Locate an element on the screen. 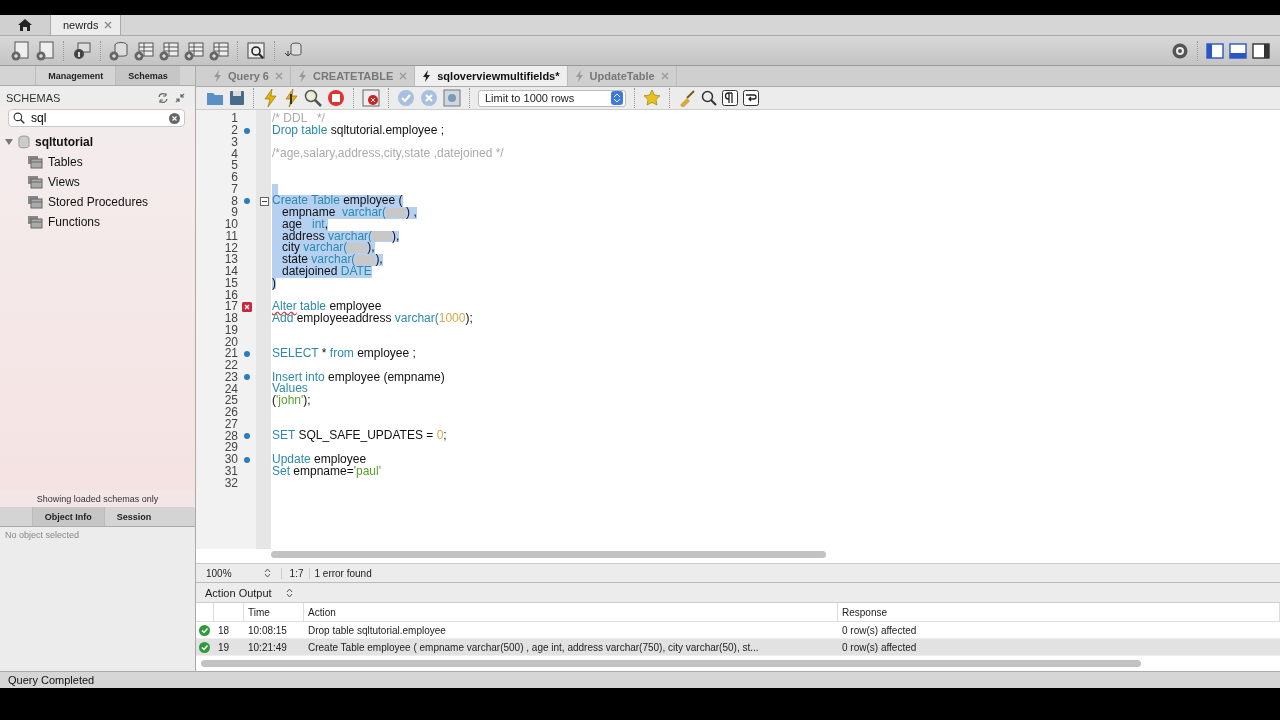 The image size is (1280, 720). line-number: 18 is located at coordinates (230, 319).